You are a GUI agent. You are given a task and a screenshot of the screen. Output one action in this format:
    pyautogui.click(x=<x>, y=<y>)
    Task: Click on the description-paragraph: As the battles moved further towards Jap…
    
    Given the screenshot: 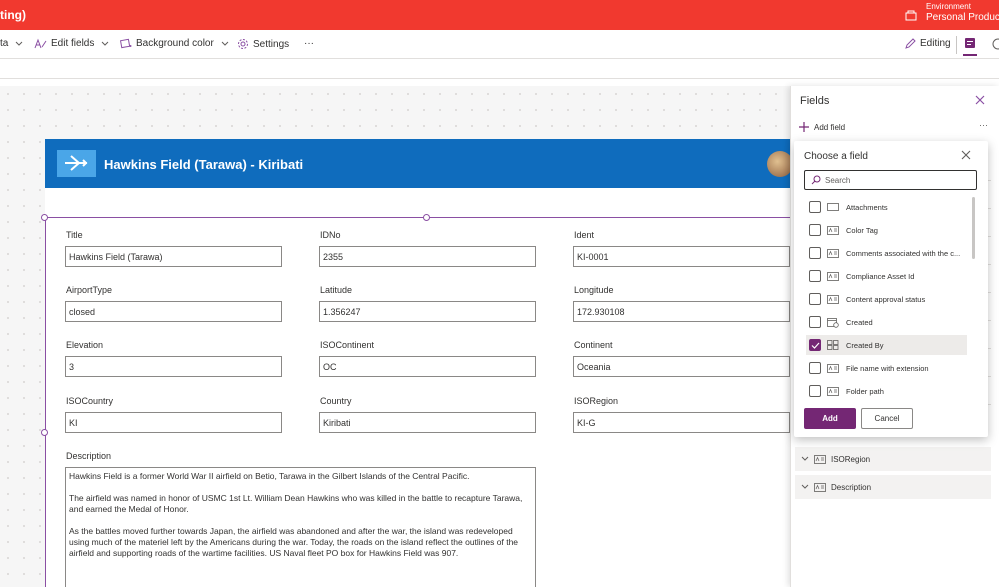 What is the action you would take?
    pyautogui.click(x=294, y=542)
    